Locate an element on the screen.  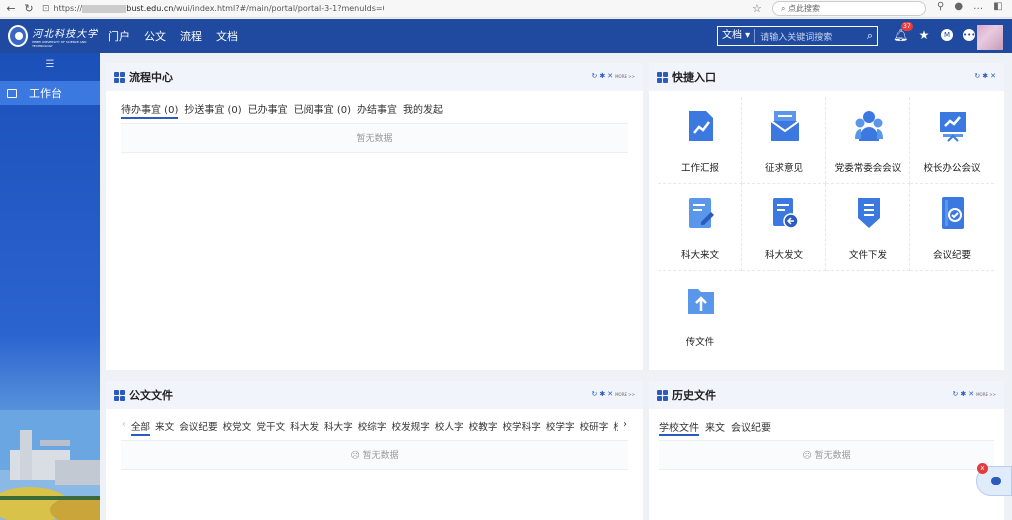
tab-doc: 会议纪要 is located at coordinates (198, 427).